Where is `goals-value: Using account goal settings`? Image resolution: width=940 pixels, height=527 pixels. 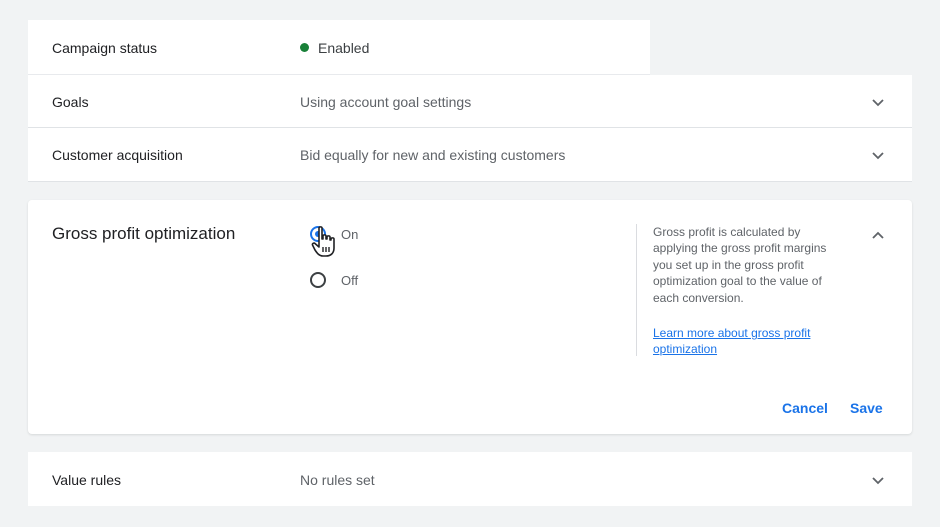
goals-value: Using account goal settings is located at coordinates (386, 102).